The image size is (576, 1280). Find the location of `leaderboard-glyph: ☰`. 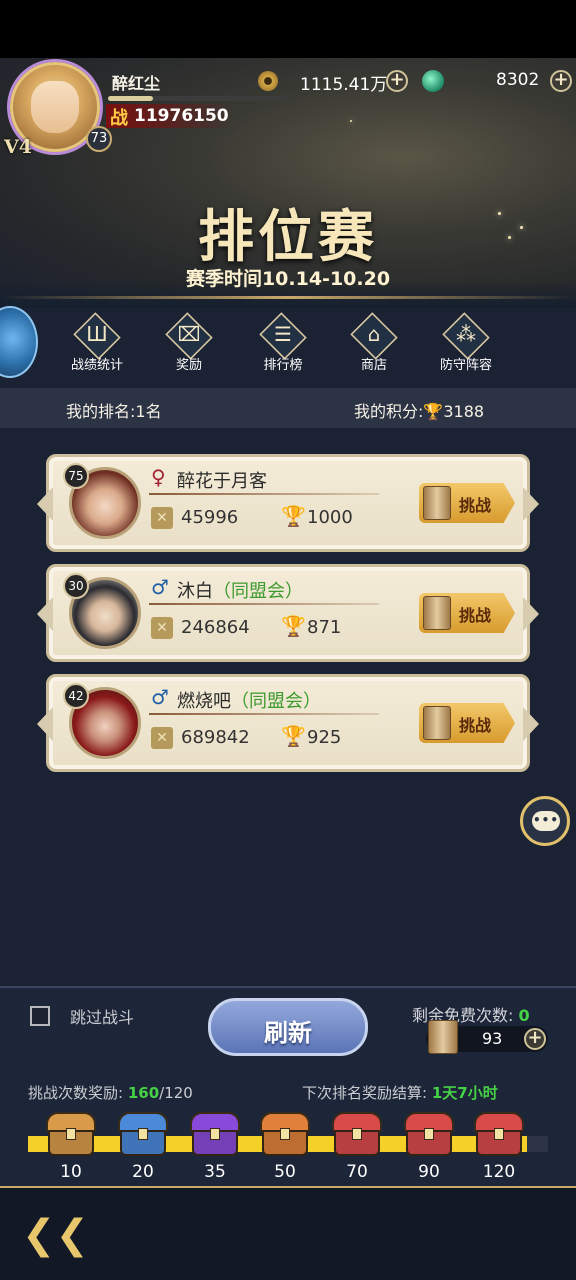

leaderboard-glyph: ☰ is located at coordinates (283, 334).